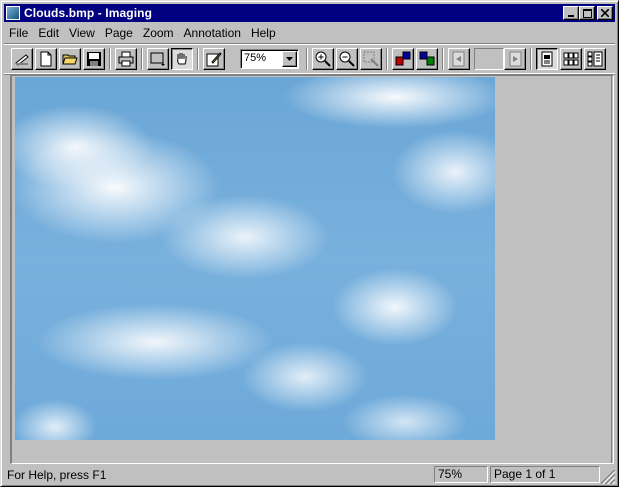  I want to click on zoom-in-button, so click(323, 59).